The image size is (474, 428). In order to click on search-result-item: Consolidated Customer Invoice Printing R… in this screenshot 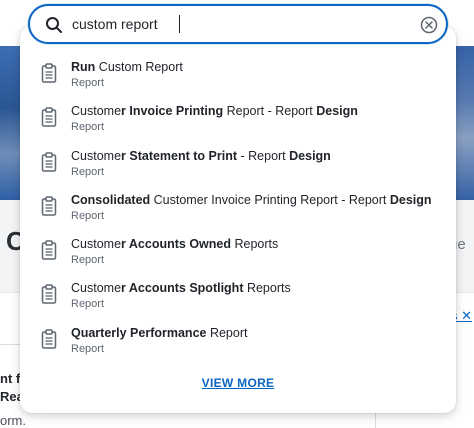, I will do `click(238, 209)`.